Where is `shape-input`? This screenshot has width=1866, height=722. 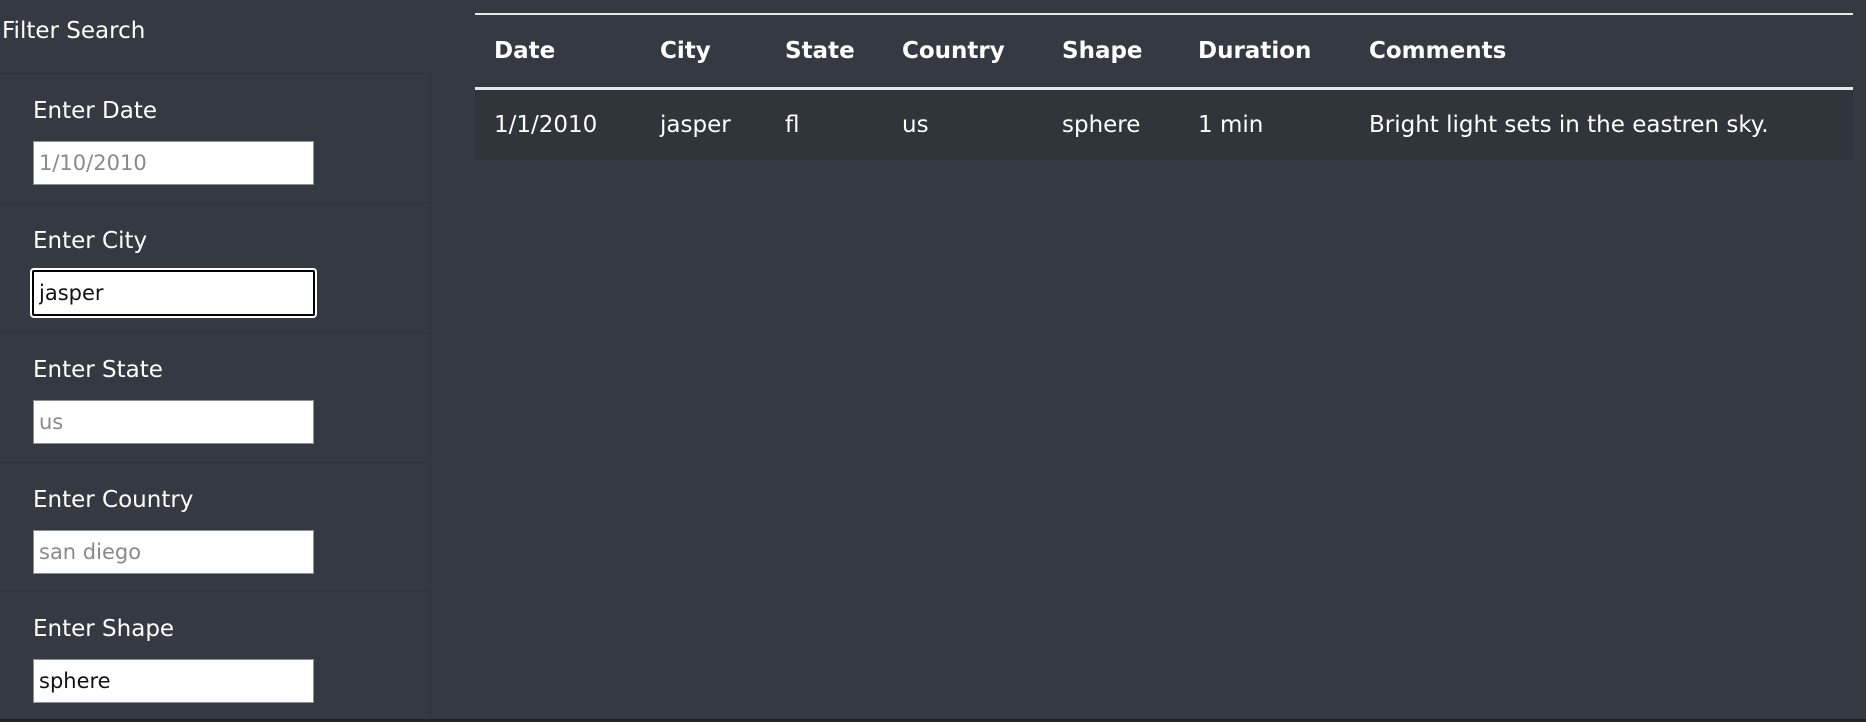
shape-input is located at coordinates (173, 681).